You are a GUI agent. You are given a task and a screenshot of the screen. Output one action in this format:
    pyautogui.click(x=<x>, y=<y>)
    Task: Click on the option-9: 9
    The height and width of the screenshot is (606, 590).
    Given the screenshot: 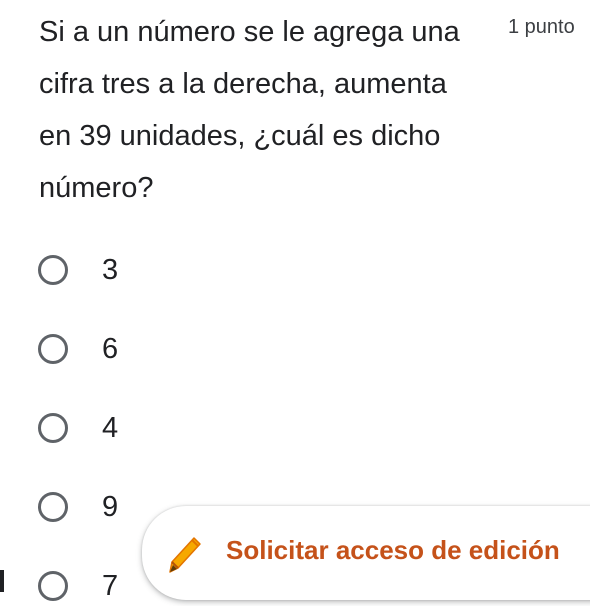 What is the action you would take?
    pyautogui.click(x=78, y=507)
    